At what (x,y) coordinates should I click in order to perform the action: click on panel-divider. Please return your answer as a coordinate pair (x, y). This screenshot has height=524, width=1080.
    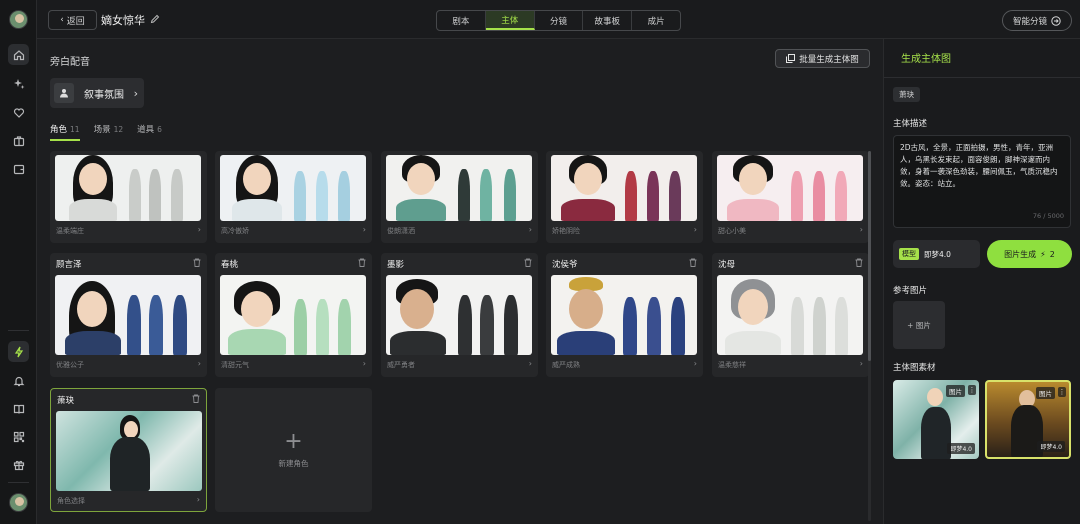
    Looking at the image, I should click on (982, 77).